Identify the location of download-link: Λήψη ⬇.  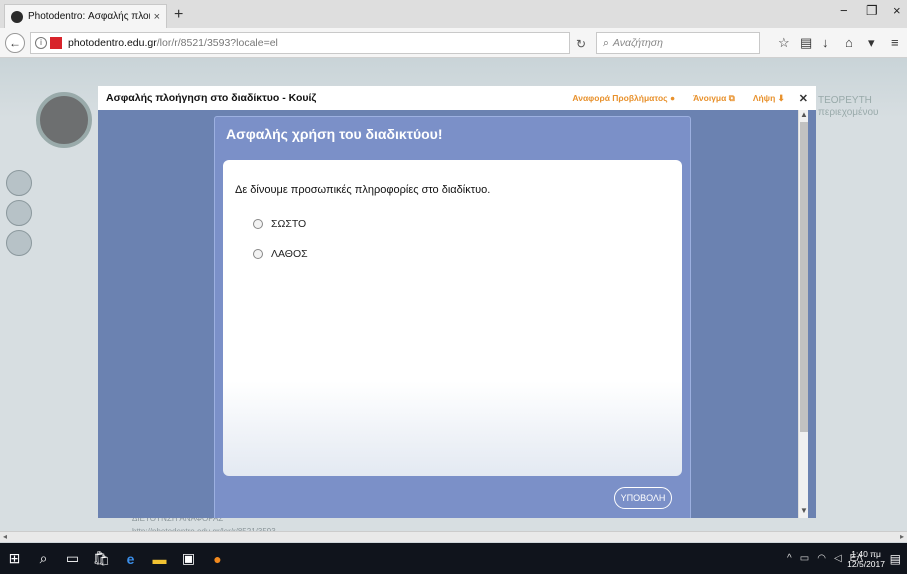
(769, 98).